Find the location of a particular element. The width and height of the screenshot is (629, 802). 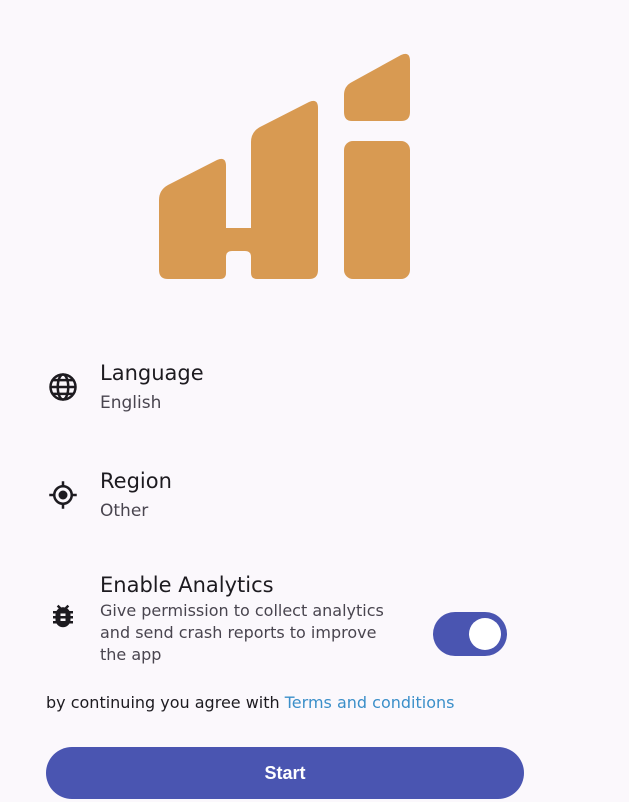

analytics-title: Enable Analytics is located at coordinates (187, 585).